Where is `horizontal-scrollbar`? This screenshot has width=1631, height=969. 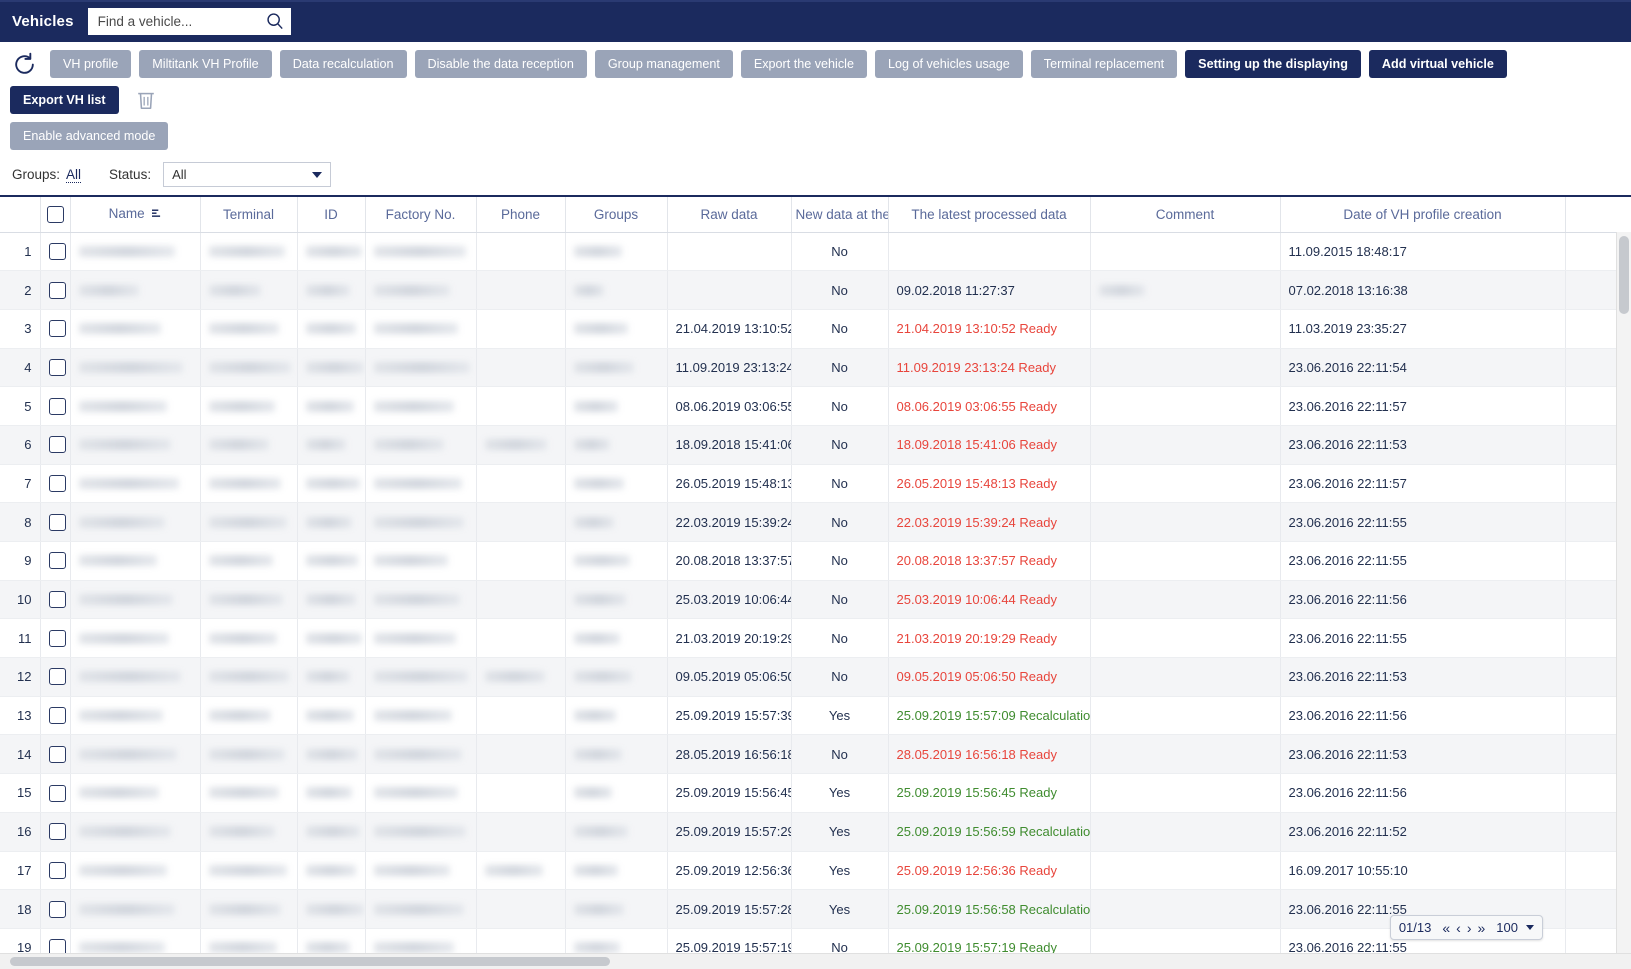 horizontal-scrollbar is located at coordinates (815, 961).